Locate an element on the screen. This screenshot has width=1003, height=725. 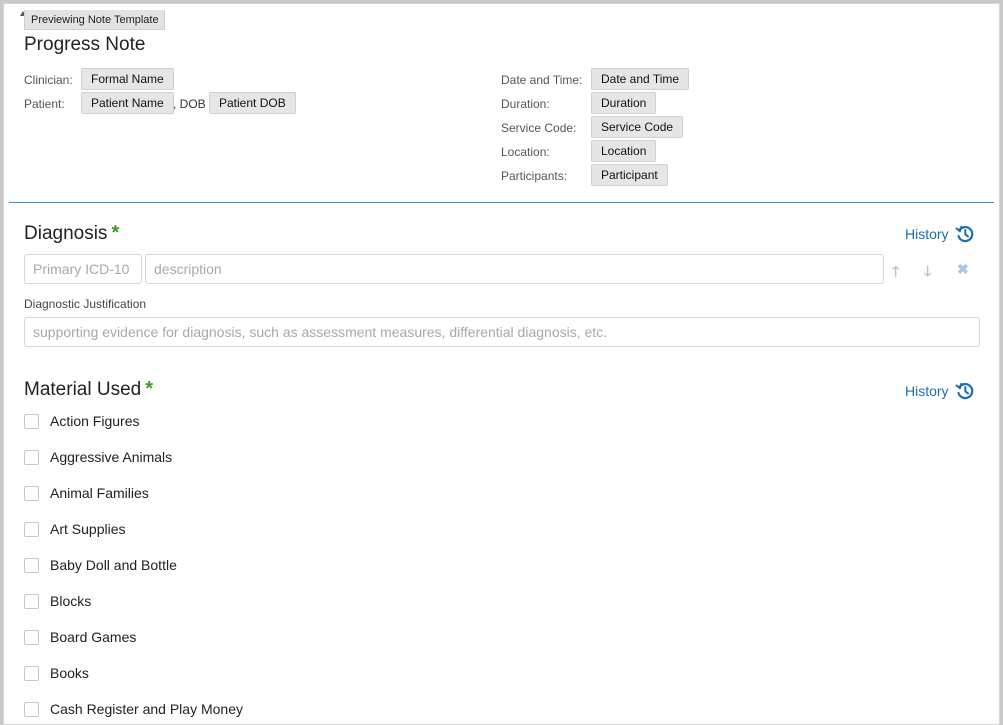
material-item-cash-register: Cash Register and Play Money is located at coordinates (133, 709).